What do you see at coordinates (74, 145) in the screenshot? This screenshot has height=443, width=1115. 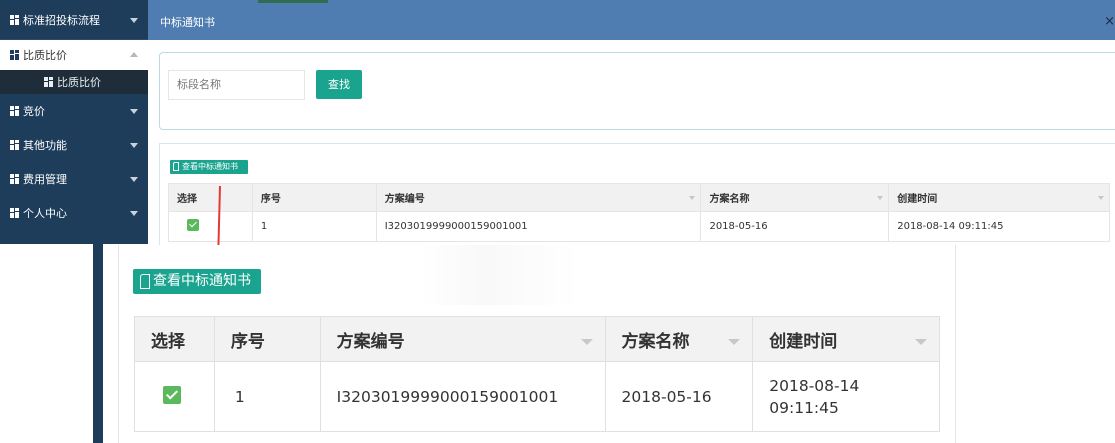 I see `sidebar-item-other-functions: 其他功能` at bounding box center [74, 145].